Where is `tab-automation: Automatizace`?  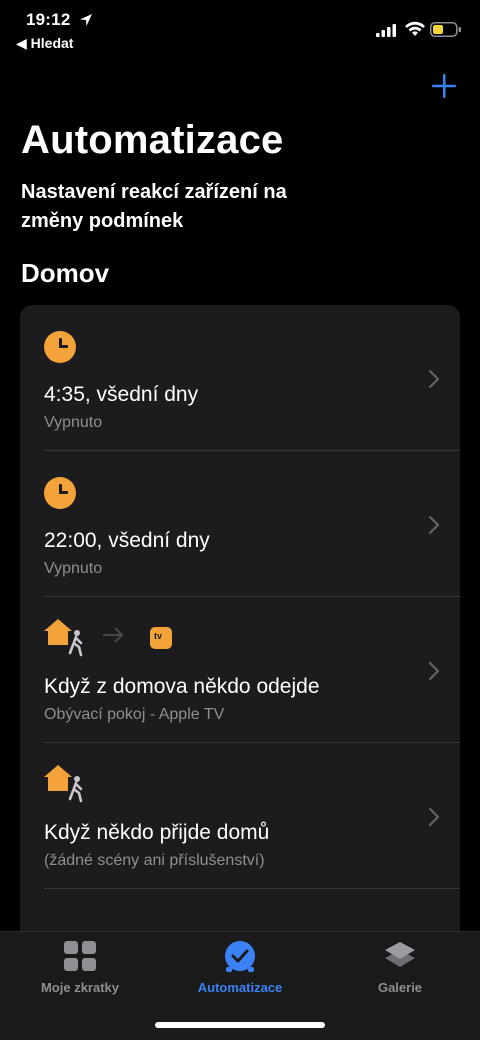 tab-automation: Automatizace is located at coordinates (240, 967).